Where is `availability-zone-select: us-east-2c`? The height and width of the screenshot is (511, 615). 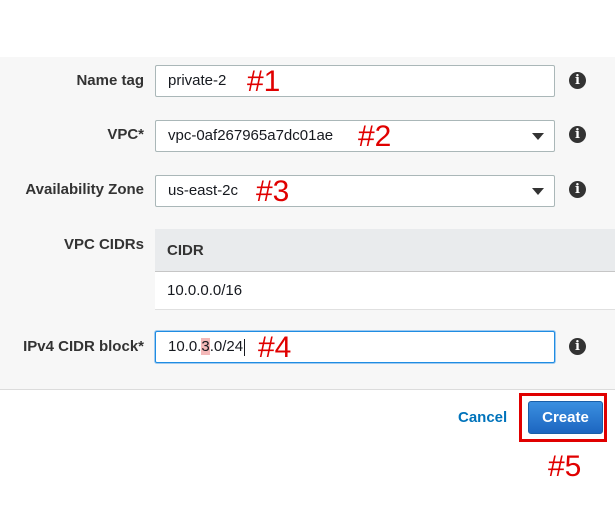 availability-zone-select: us-east-2c is located at coordinates (355, 191).